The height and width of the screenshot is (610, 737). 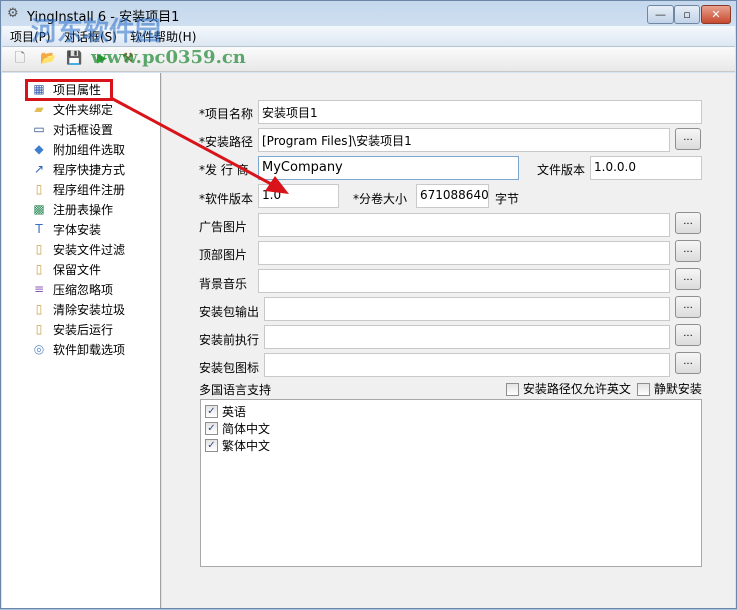 What do you see at coordinates (225, 411) in the screenshot?
I see `language-item: ✓ 英语` at bounding box center [225, 411].